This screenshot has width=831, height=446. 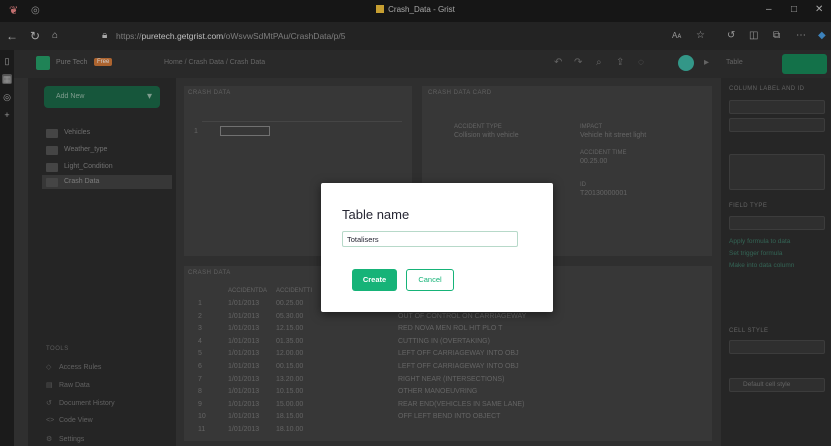 I want to click on create-button: Create, so click(x=374, y=280).